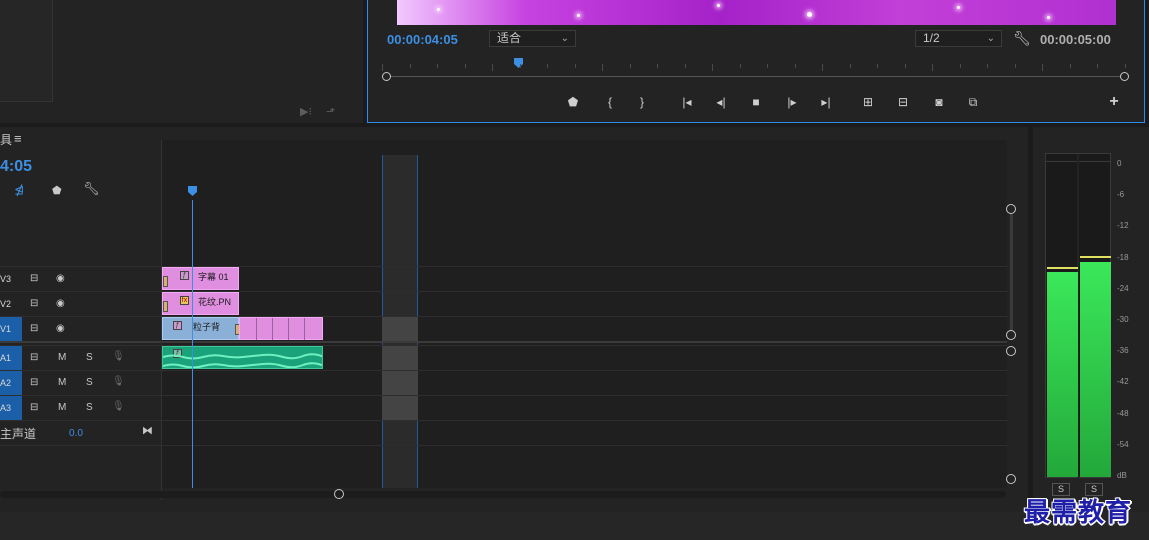 The width and height of the screenshot is (1149, 540). I want to click on program-current-timecode: 00:00:04:05, so click(422, 39).